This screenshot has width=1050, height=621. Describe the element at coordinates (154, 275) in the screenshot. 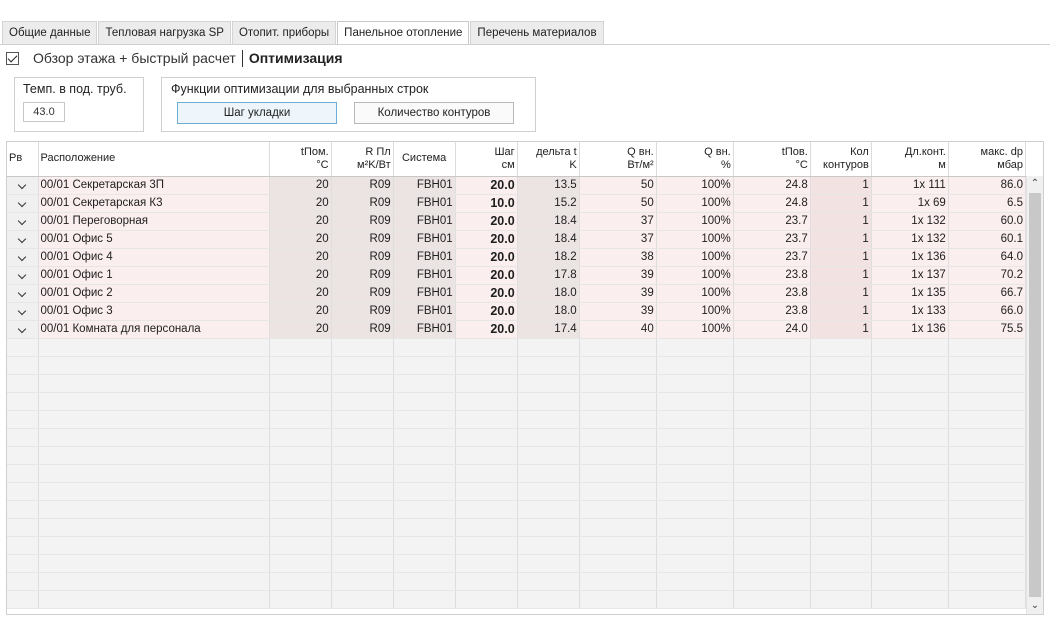

I see `cell-loc: 00/01 Офис 1` at that location.